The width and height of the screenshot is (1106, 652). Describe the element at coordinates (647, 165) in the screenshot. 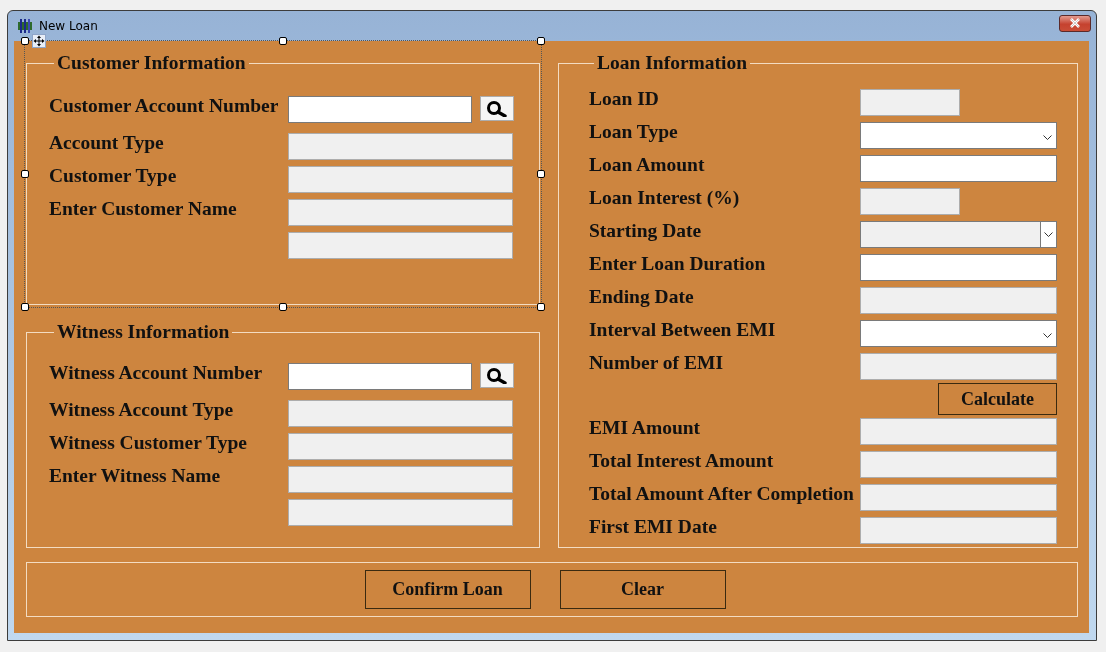

I see `field-label: Loan Amount` at that location.